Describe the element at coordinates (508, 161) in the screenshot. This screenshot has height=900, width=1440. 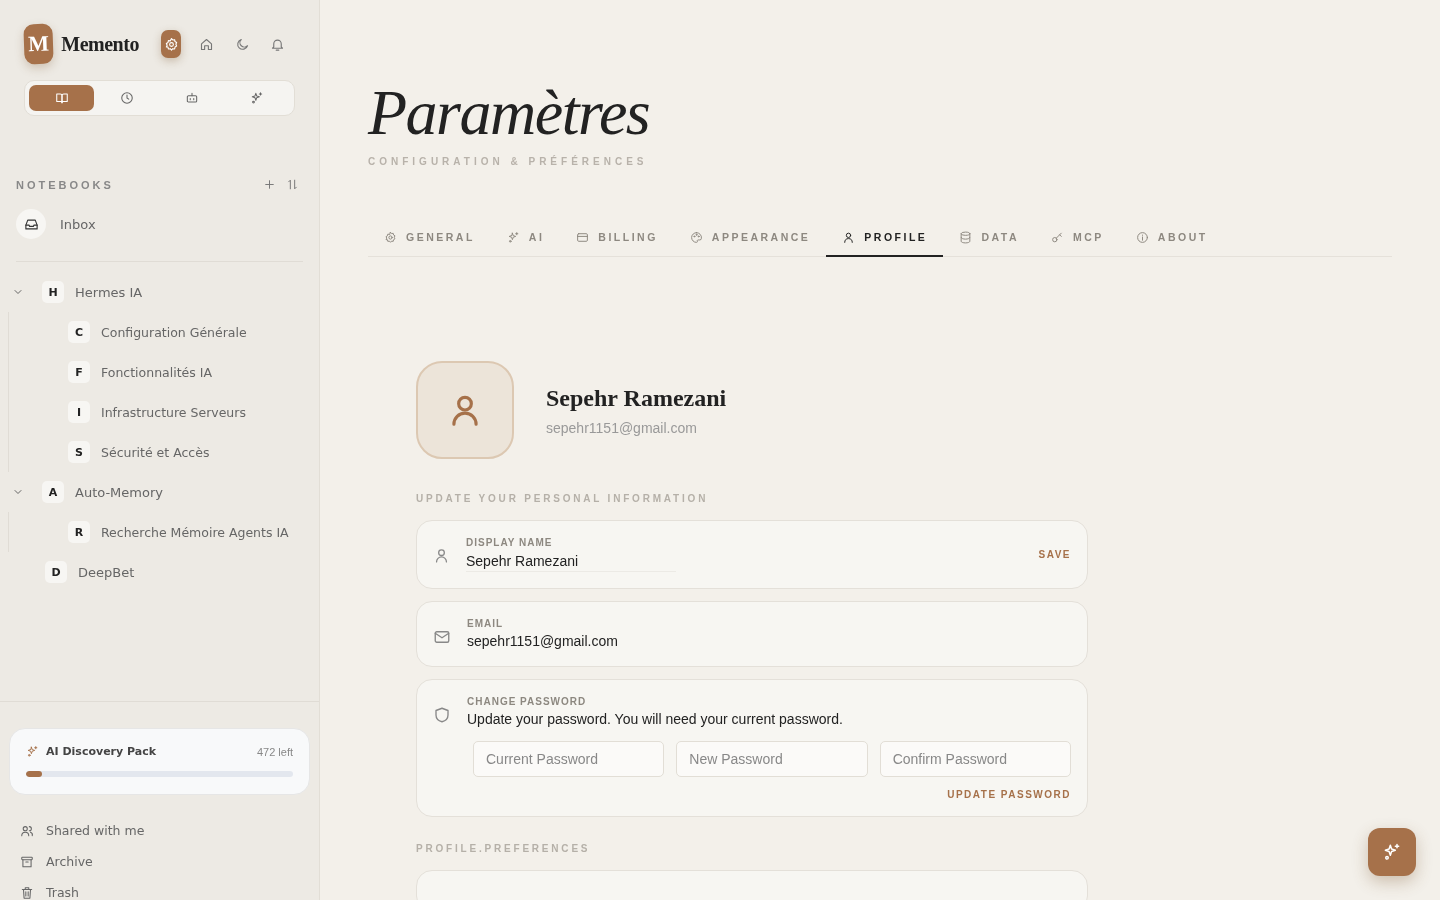
I see `page-subtitle: CONFIGURATION & PRÉFÉRENCES` at that location.